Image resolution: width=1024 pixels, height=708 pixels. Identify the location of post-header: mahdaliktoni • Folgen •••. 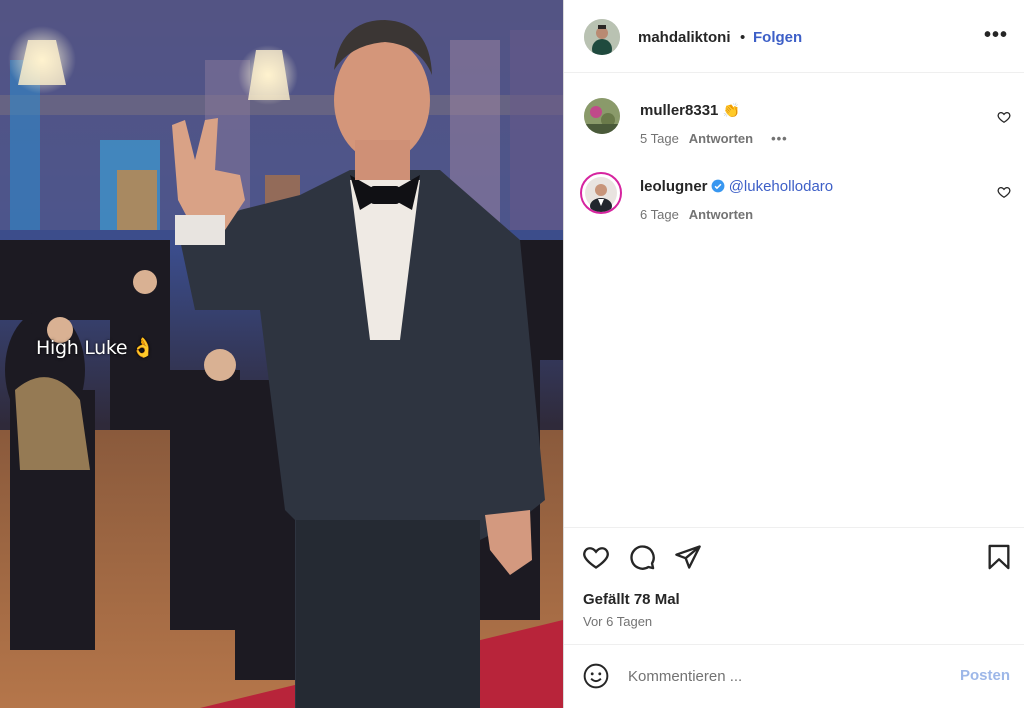
(794, 36).